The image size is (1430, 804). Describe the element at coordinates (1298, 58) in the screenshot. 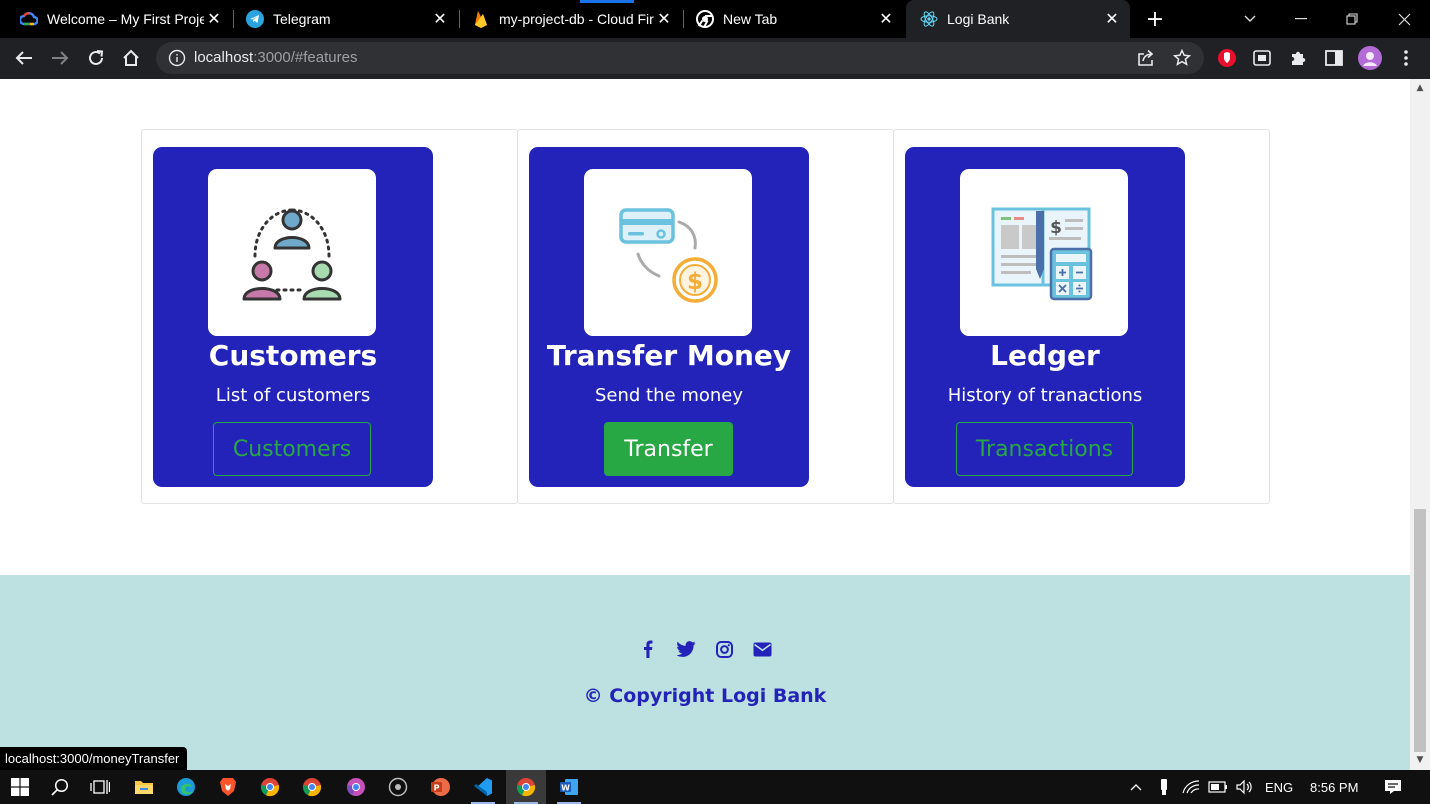

I see `extensions-puzzle-icon` at that location.